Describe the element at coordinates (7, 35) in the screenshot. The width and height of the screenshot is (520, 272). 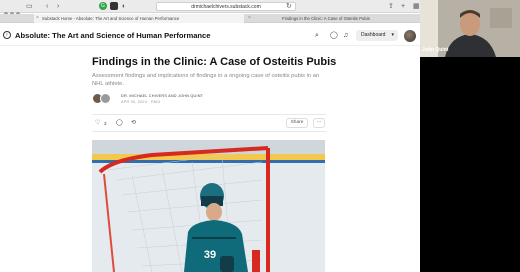
I see `publication-logo-icon: ♀` at that location.